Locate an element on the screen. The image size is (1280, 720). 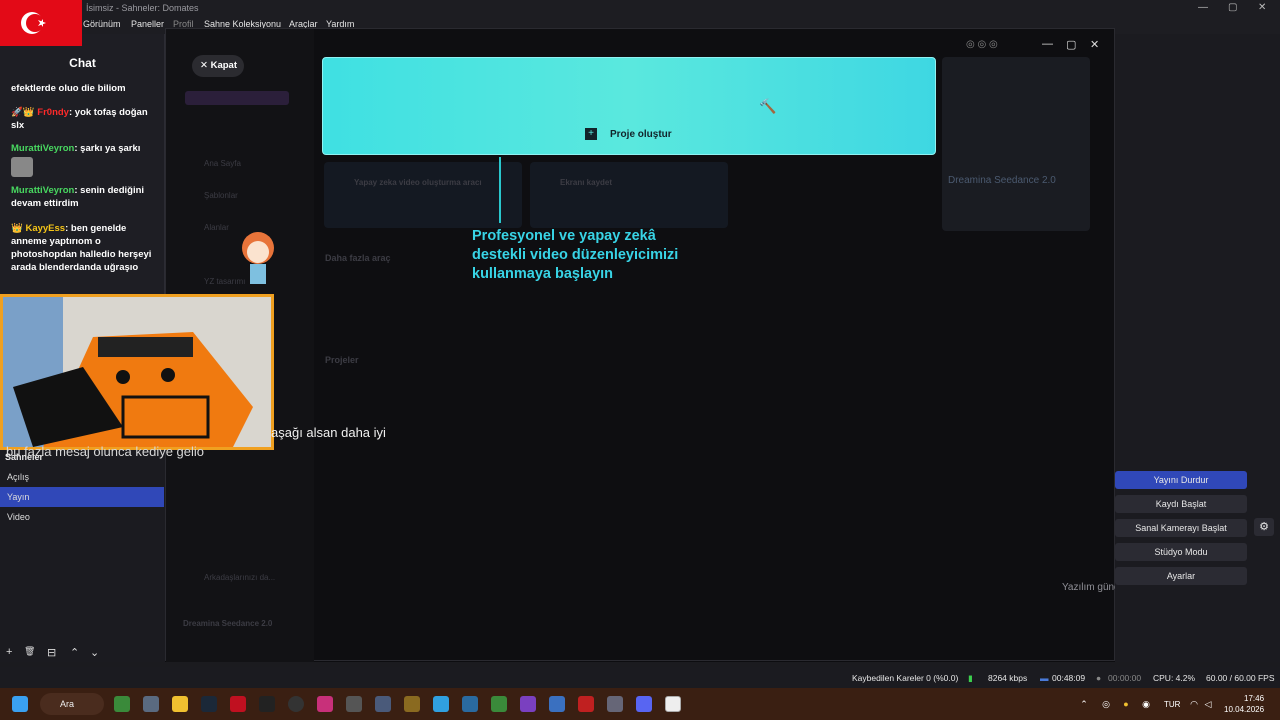
create-project-card: 🔨 + Proje oluştur is located at coordinates (629, 106).